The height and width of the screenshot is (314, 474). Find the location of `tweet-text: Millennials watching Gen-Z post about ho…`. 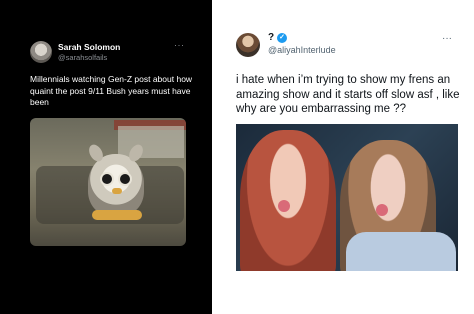

tweet-text: Millennials watching Gen-Z post about ho… is located at coordinates (111, 90).